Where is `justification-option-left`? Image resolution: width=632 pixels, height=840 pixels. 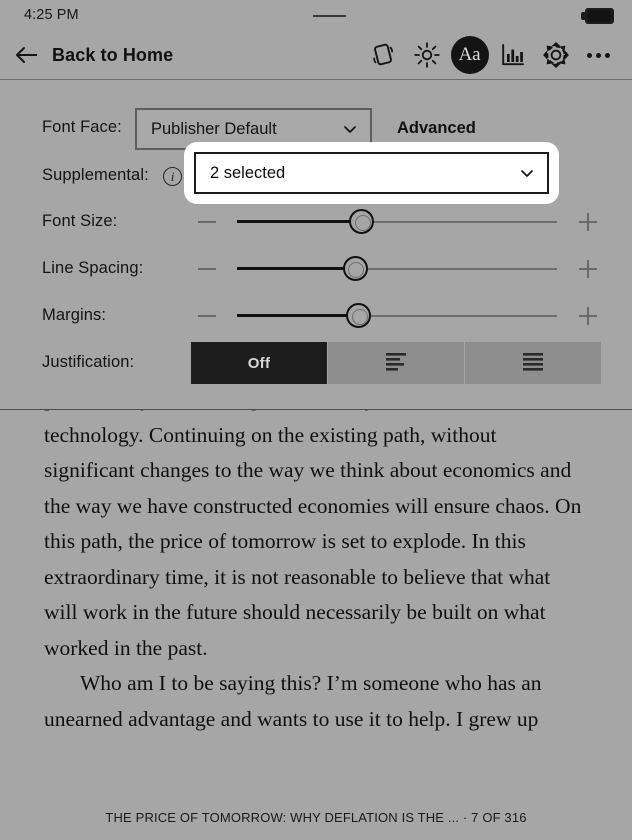 justification-option-left is located at coordinates (396, 363).